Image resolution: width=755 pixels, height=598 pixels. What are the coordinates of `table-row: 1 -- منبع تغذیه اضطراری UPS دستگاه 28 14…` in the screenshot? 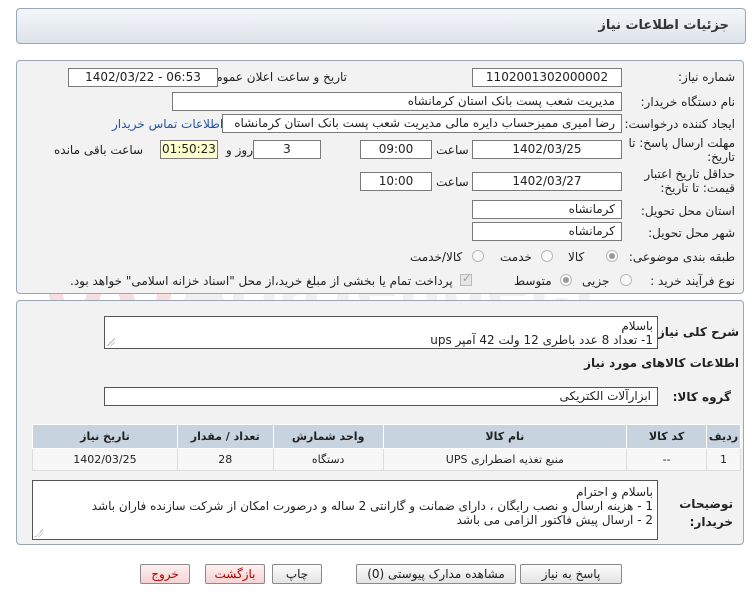 It's located at (386, 459).